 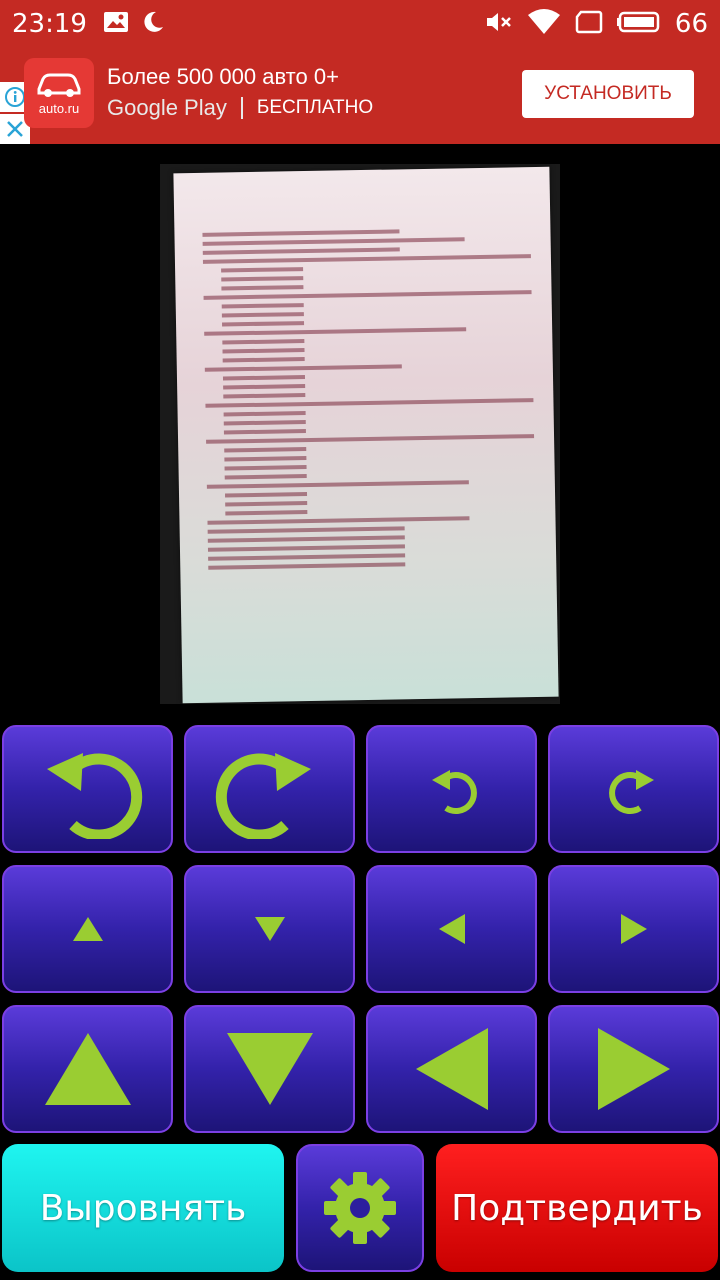 I want to click on rotate-left-small-icon, so click(x=454, y=792).